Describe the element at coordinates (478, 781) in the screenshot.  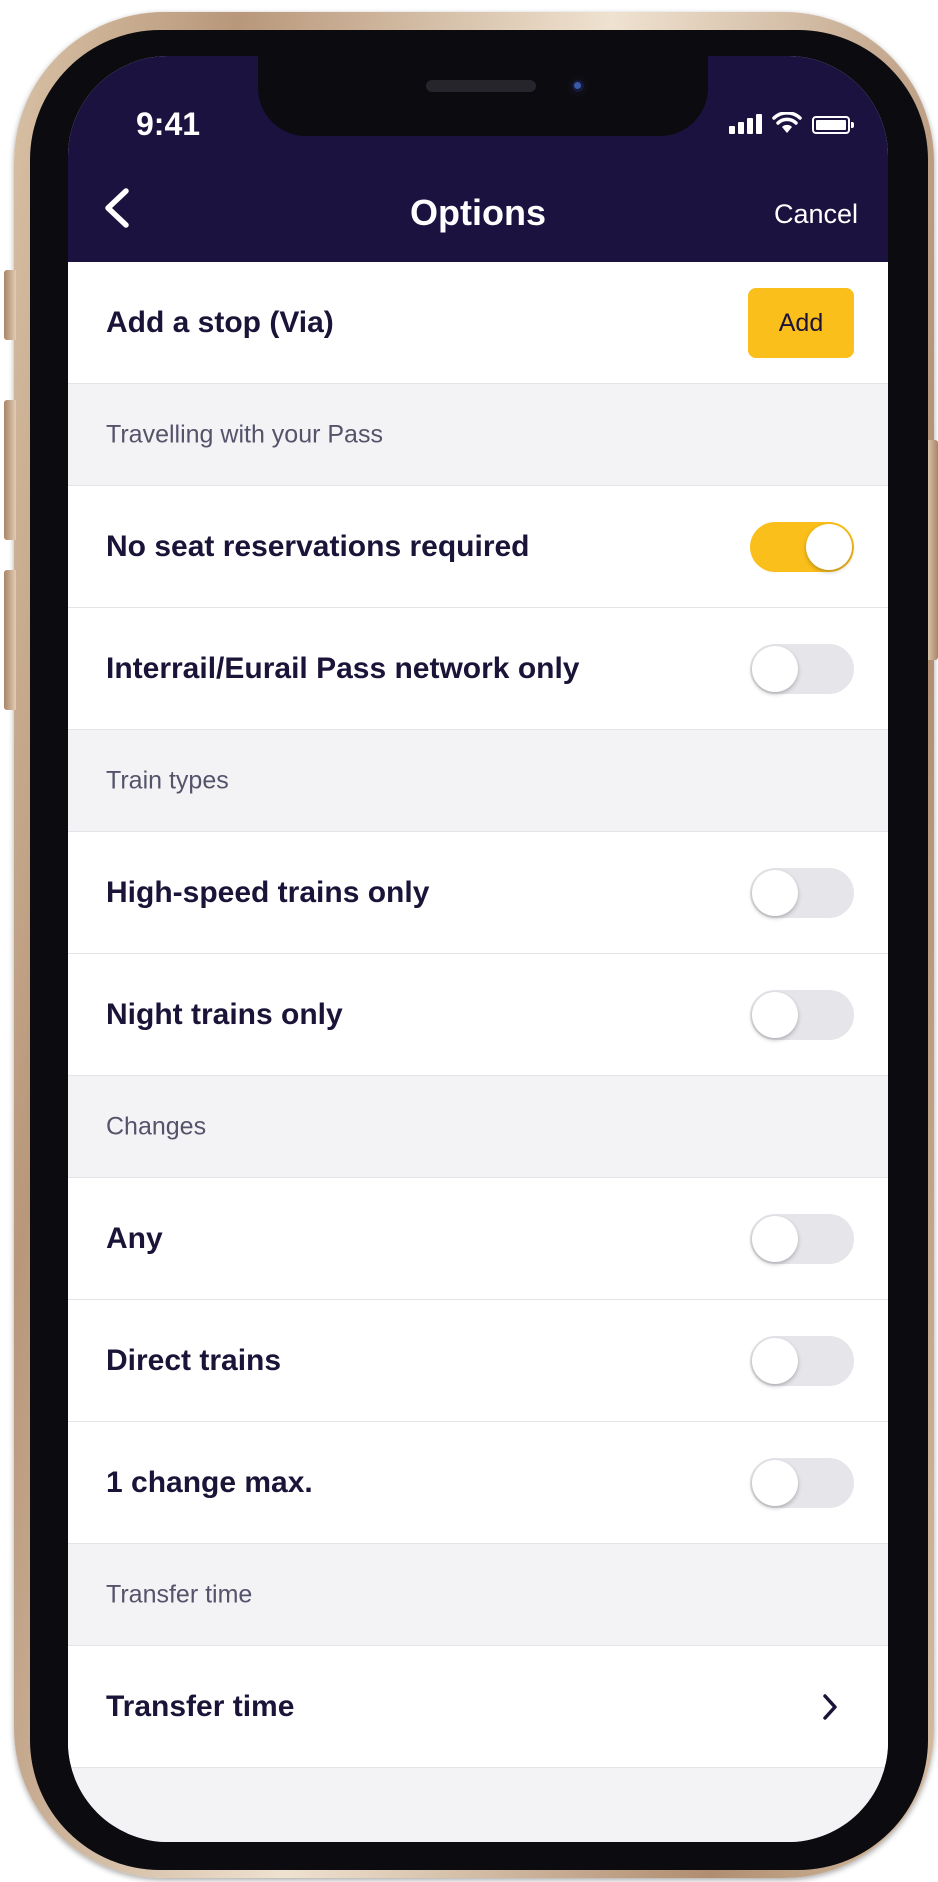
I see `section-header-train-types: Train types` at that location.